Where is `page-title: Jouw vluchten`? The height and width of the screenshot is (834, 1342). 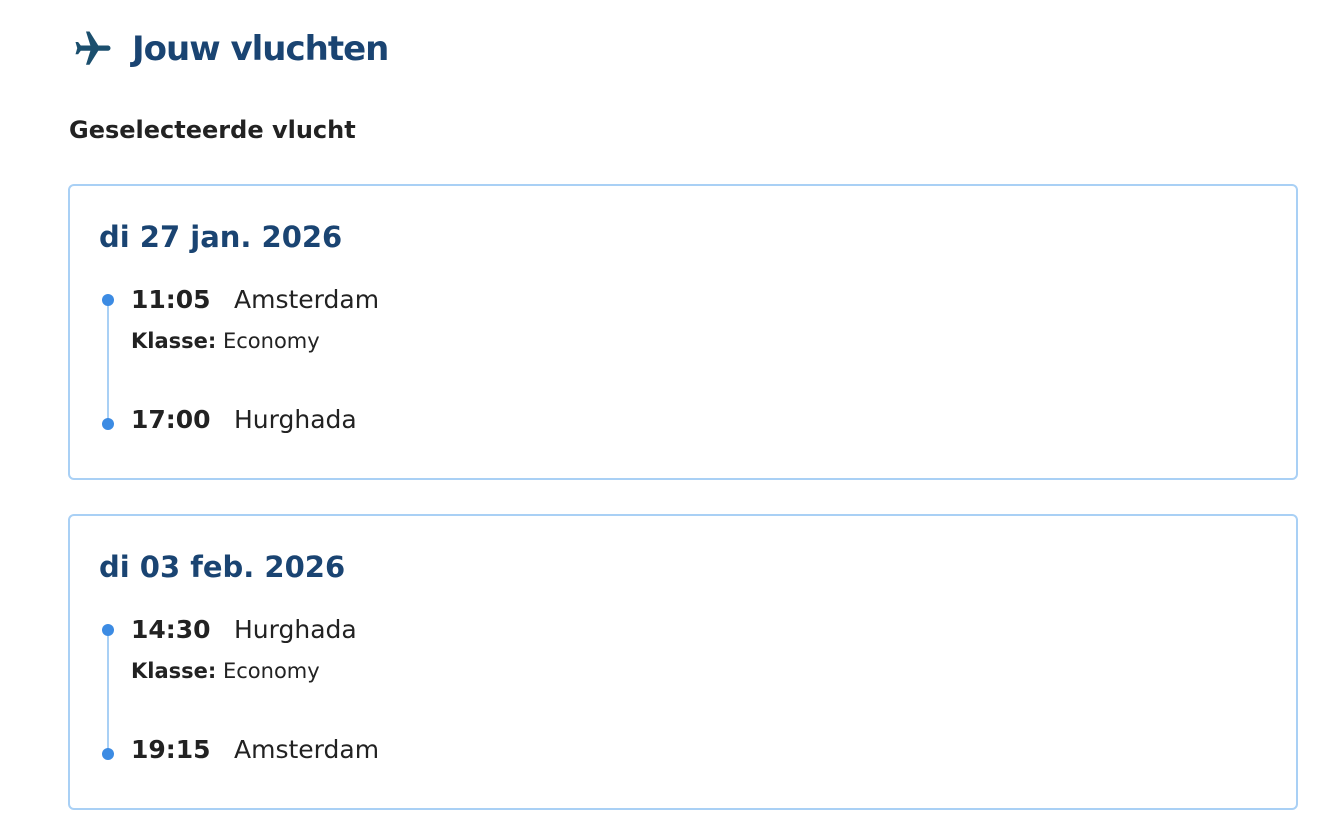 page-title: Jouw vluchten is located at coordinates (260, 49).